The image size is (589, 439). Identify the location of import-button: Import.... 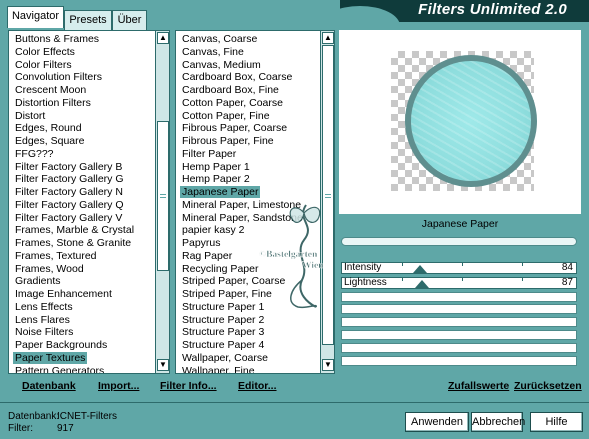
(118, 386).